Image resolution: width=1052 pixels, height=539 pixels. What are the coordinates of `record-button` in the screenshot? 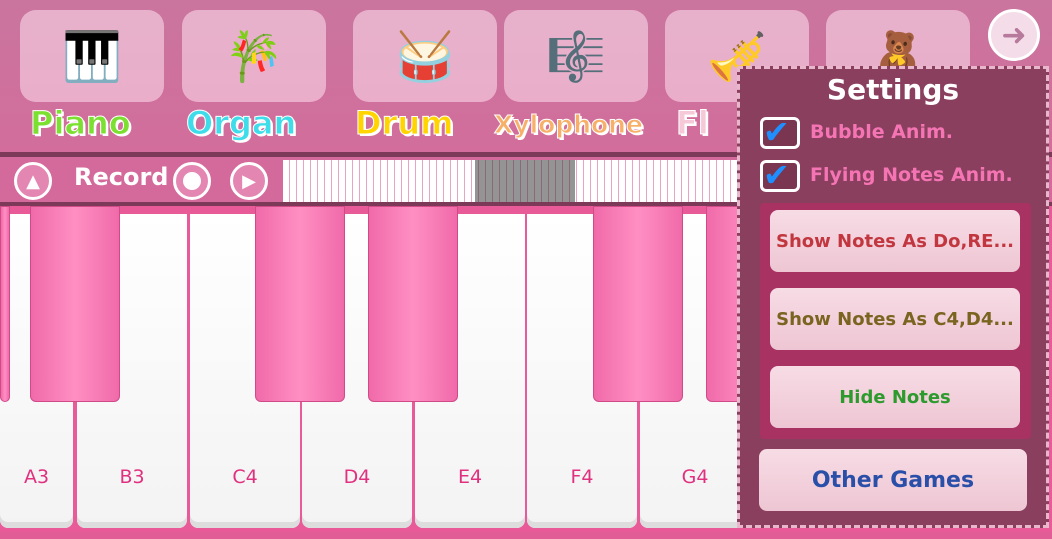 It's located at (192, 181).